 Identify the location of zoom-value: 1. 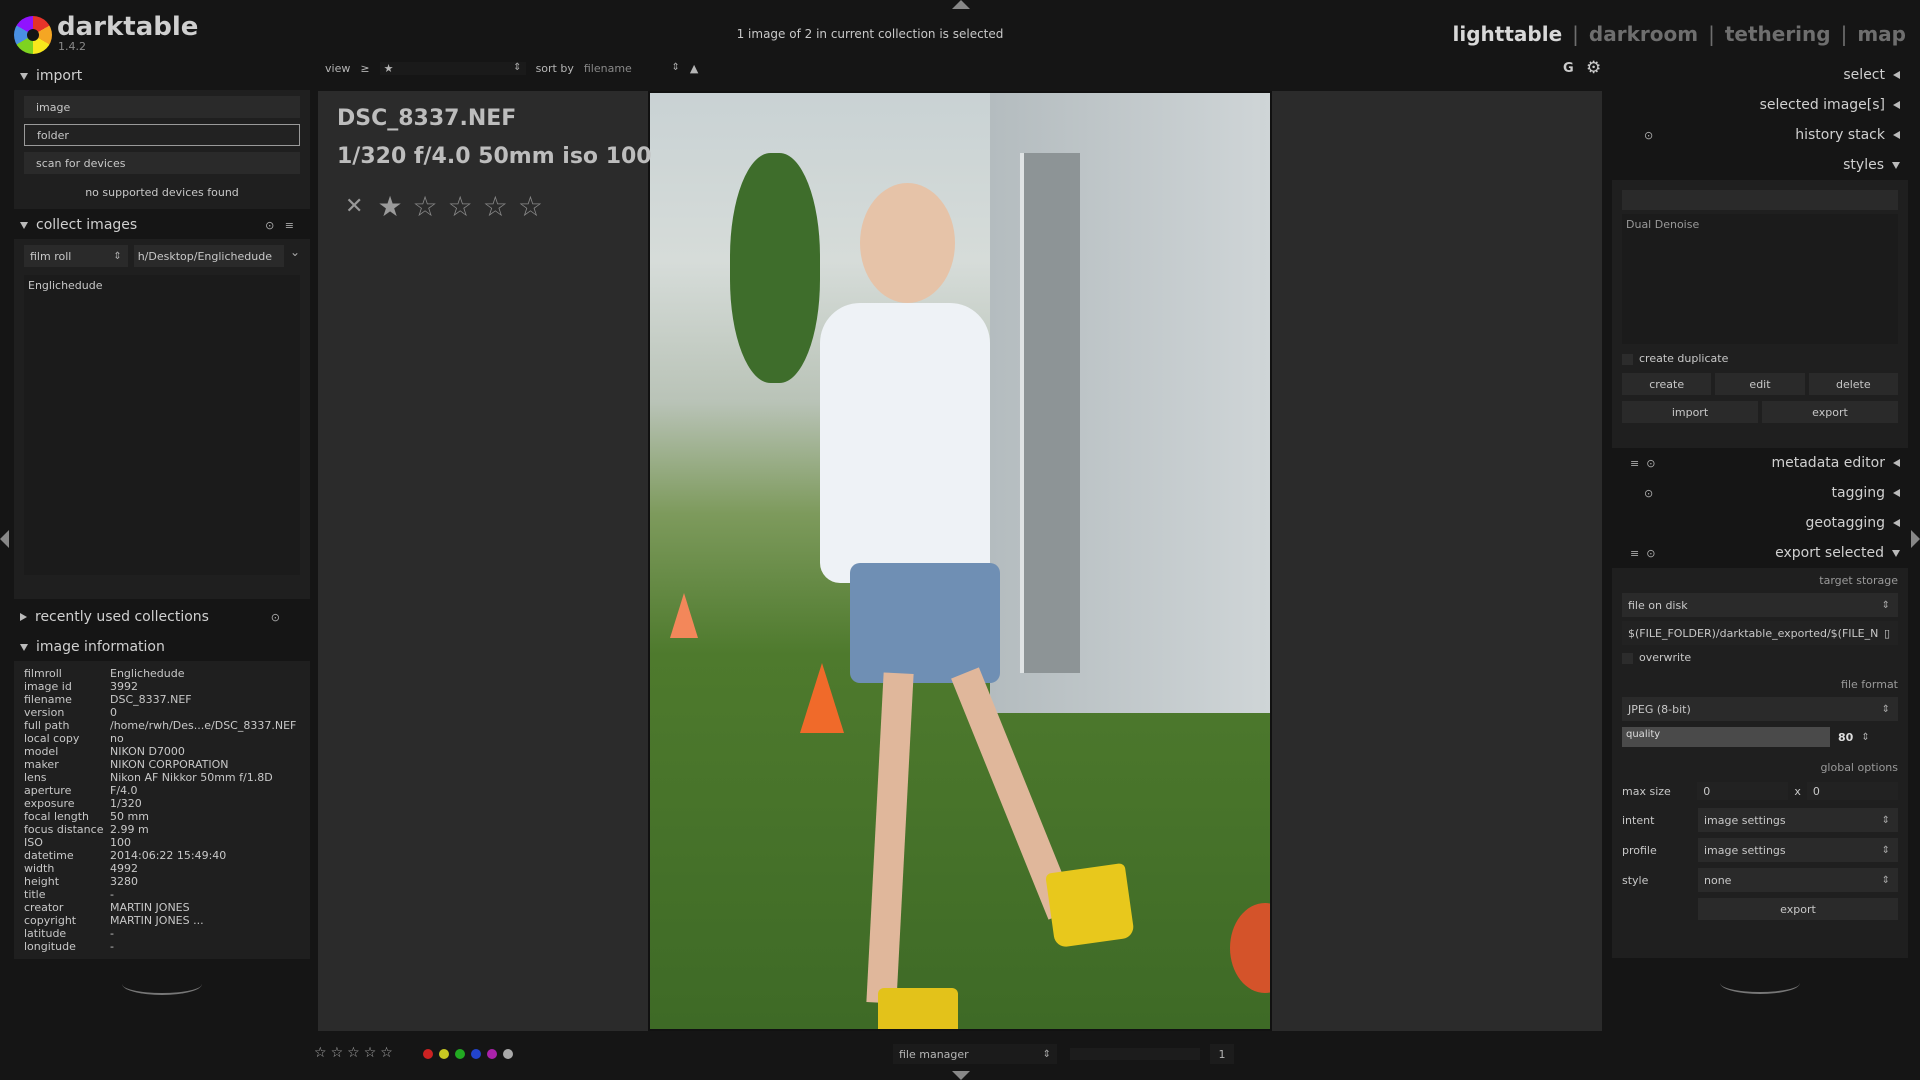
(1222, 1054).